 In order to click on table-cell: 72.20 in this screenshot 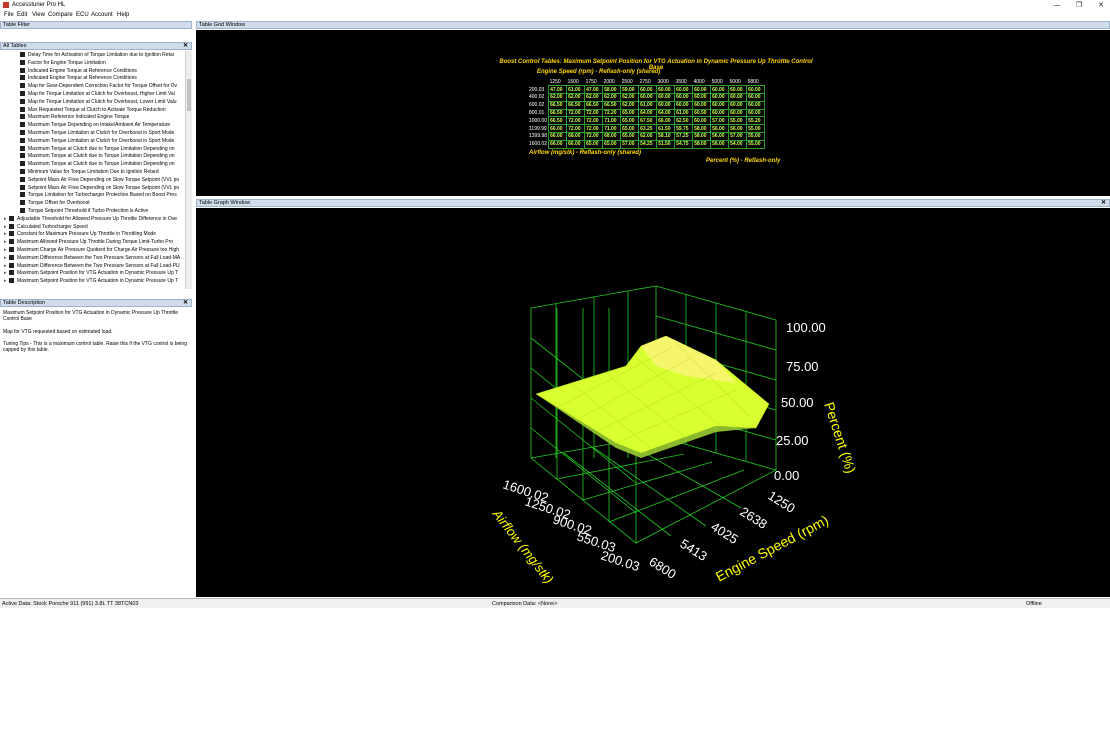, I will do `click(612, 113)`.